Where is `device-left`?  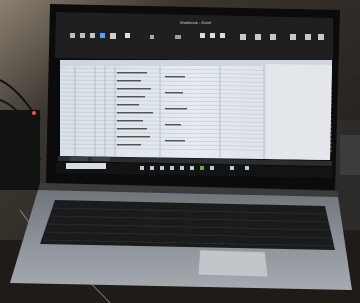 device-left is located at coordinates (20, 150).